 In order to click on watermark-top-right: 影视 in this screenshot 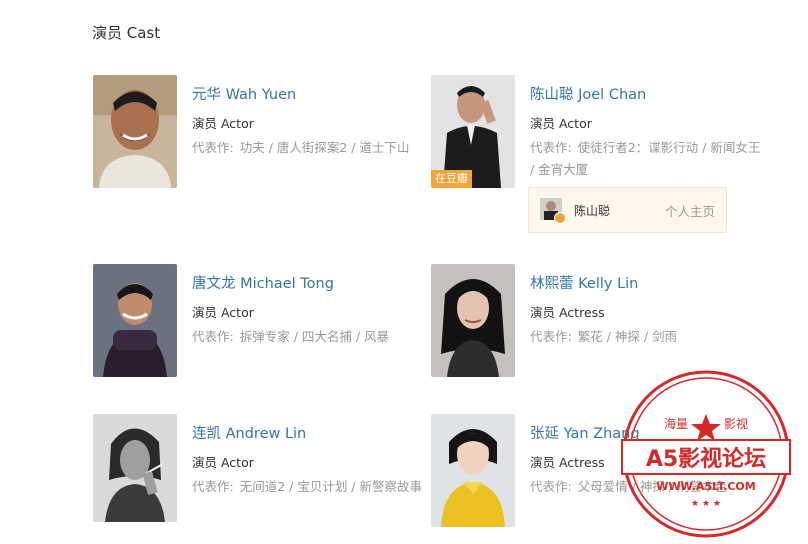, I will do `click(736, 423)`.